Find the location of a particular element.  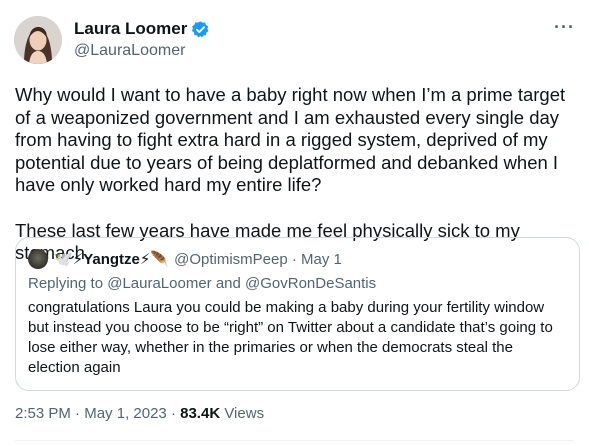

quoted-tweet-header: 🕊️⚡Yangtze⚡🪶 @OptimismPeep · May 1 is located at coordinates (185, 259).